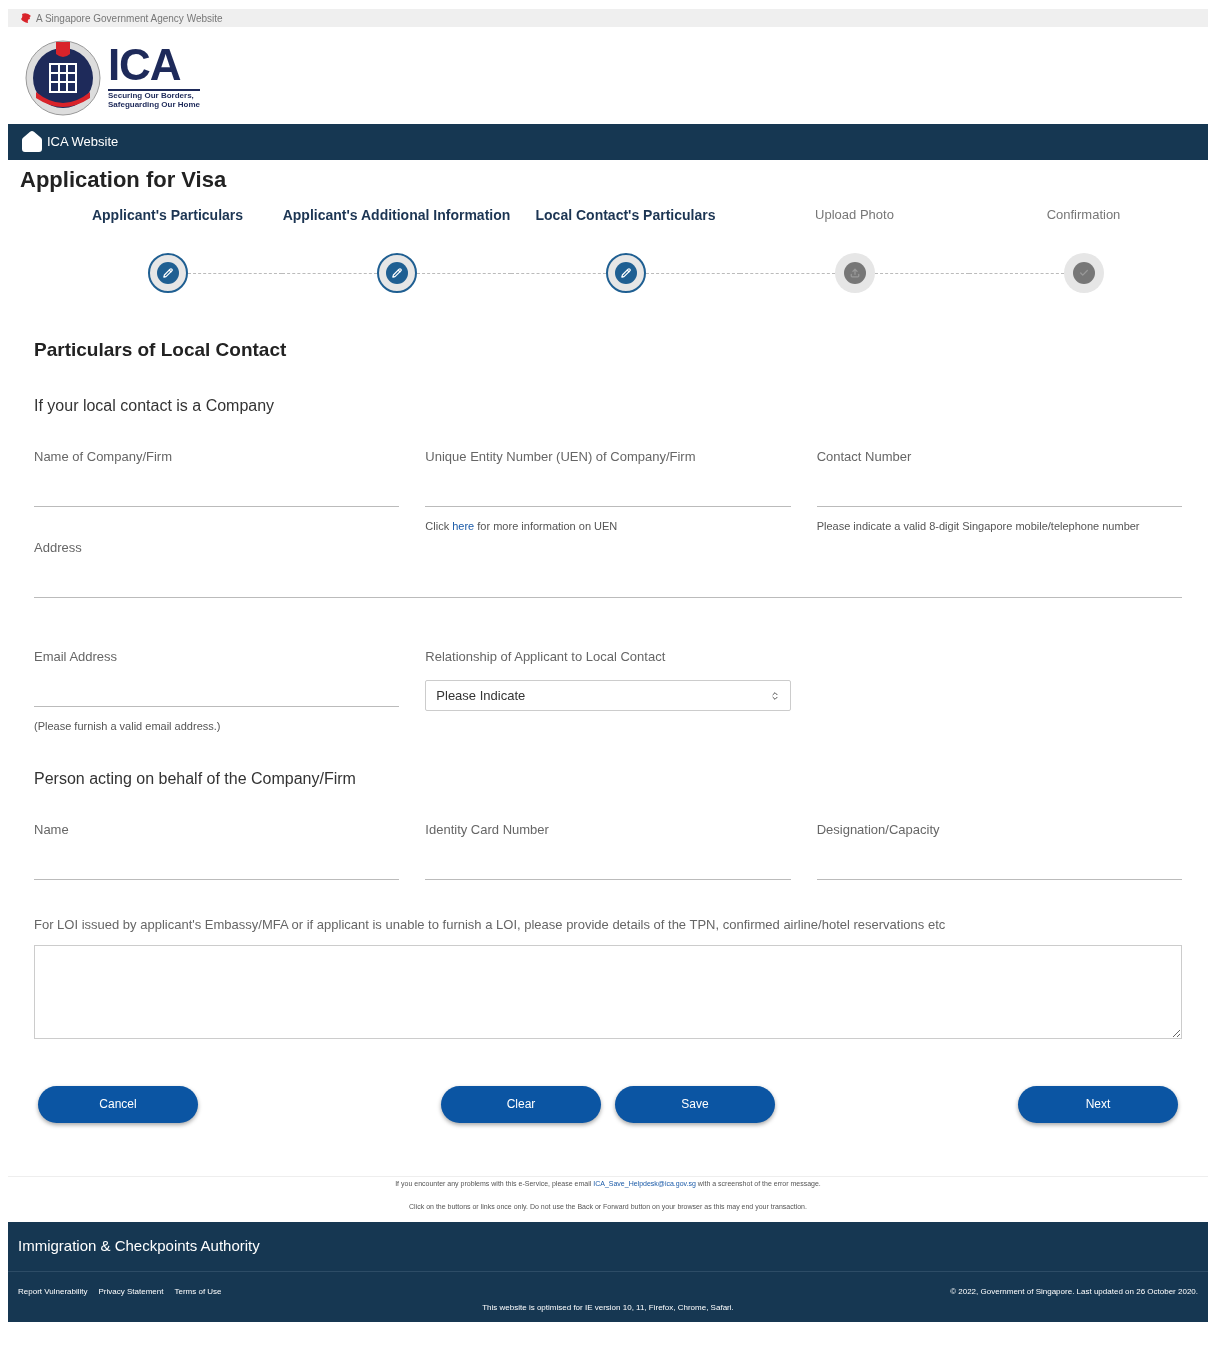 This screenshot has height=1355, width=1216. What do you see at coordinates (154, 104) in the screenshot?
I see `logo-tagline: Safeguarding Our Home` at bounding box center [154, 104].